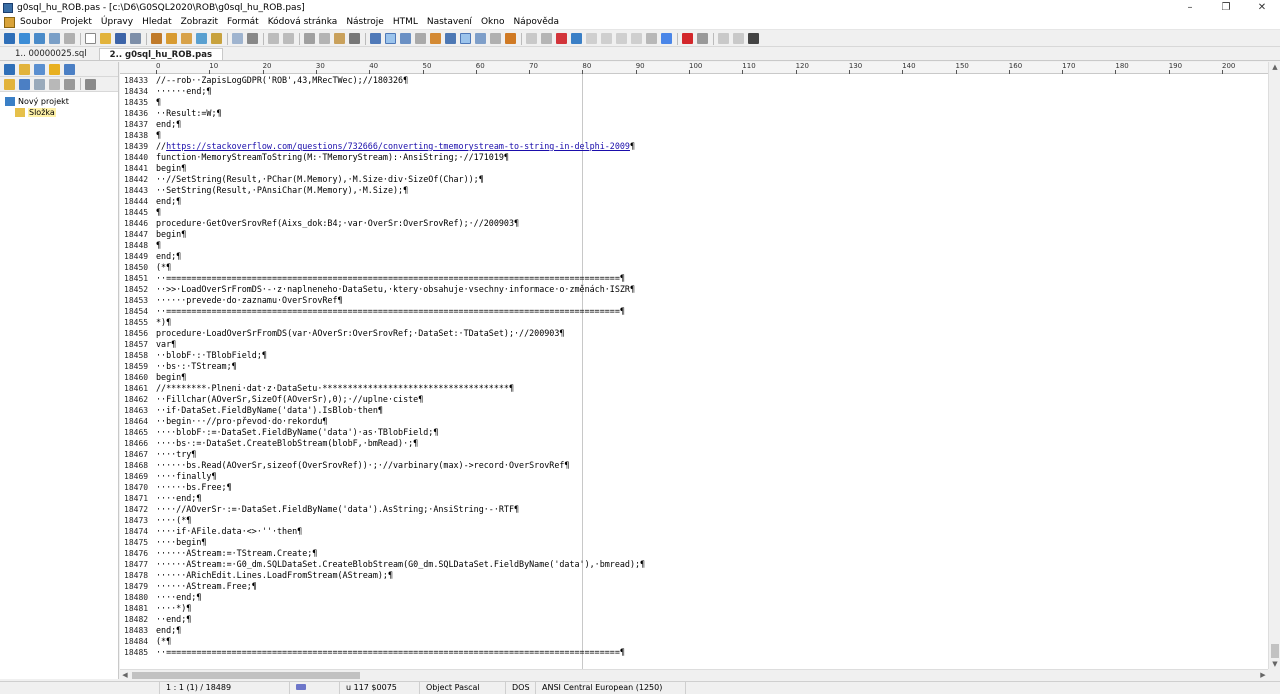  I want to click on filter-icon, so click(651, 38).